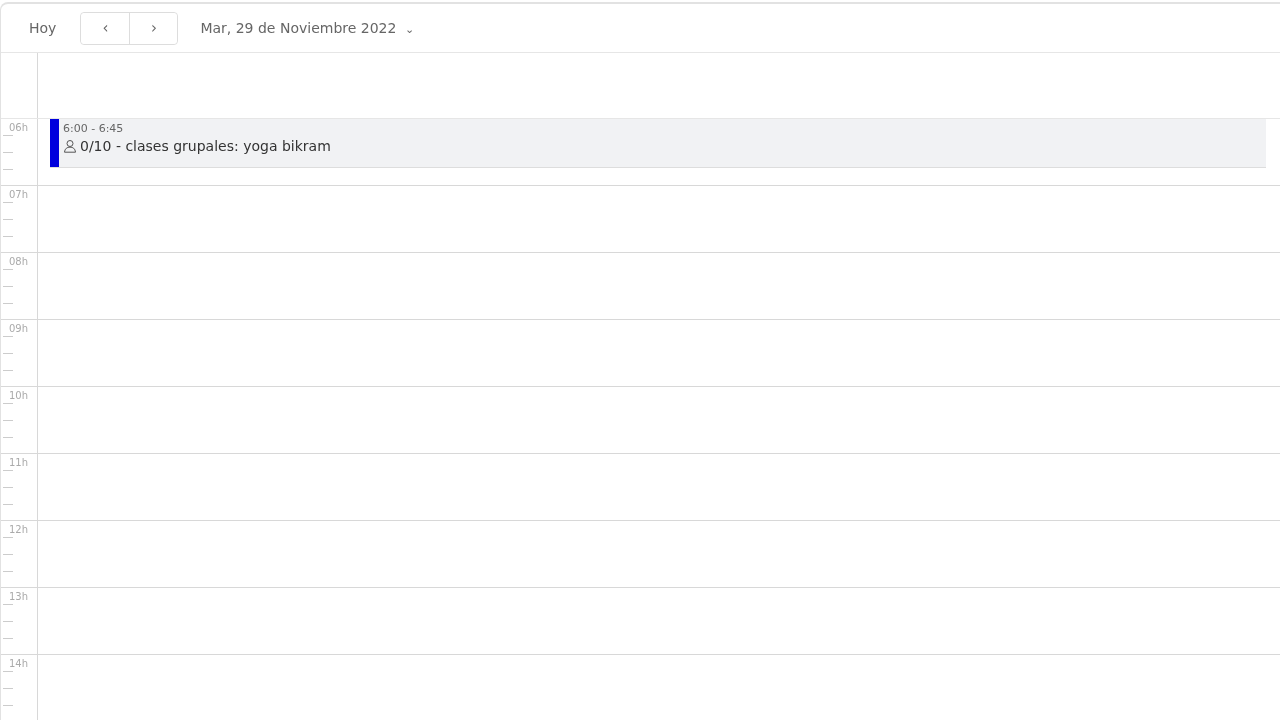 The height and width of the screenshot is (720, 1280). What do you see at coordinates (205, 146) in the screenshot?
I see `event-title: 0/10 - clases grupales: yoga bikram` at bounding box center [205, 146].